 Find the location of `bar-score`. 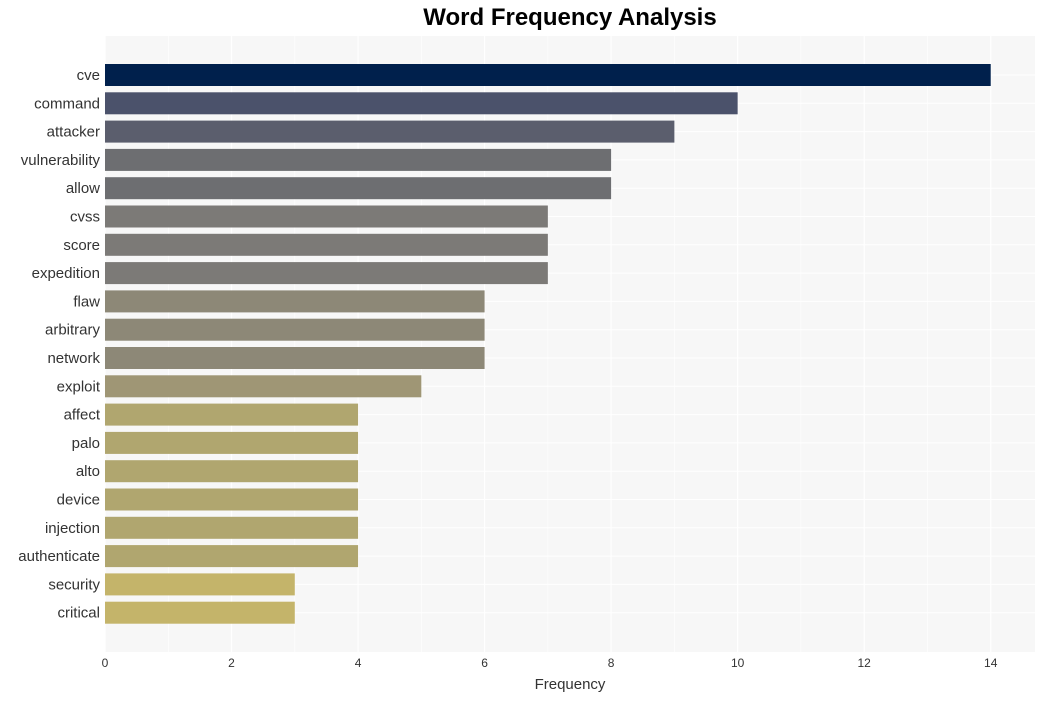

bar-score is located at coordinates (326, 244).